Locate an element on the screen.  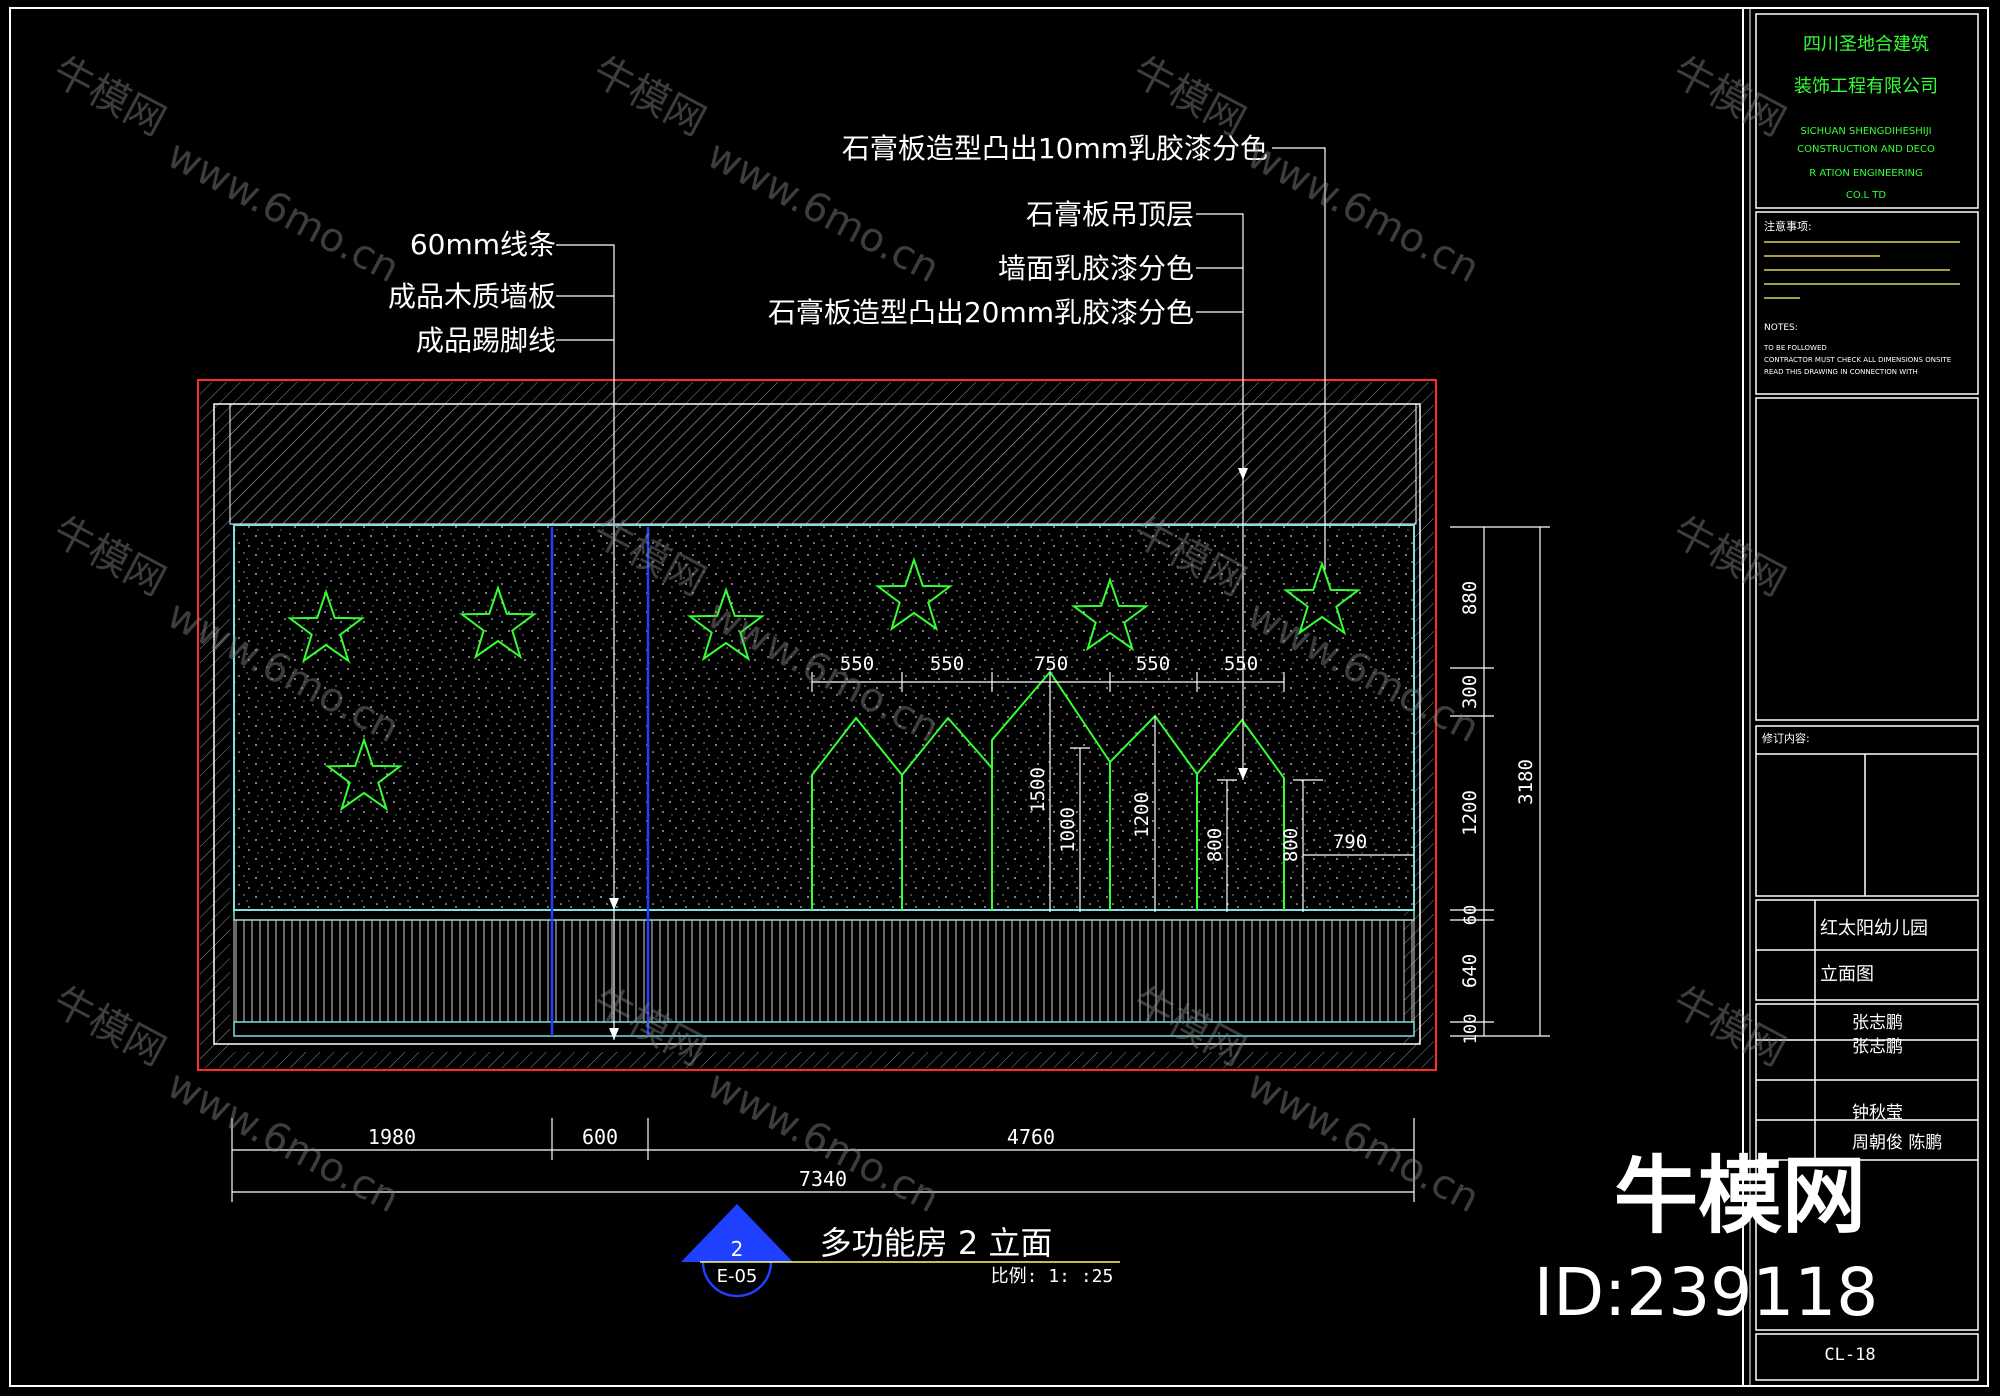
dim-top-3: 750 is located at coordinates (1051, 664).